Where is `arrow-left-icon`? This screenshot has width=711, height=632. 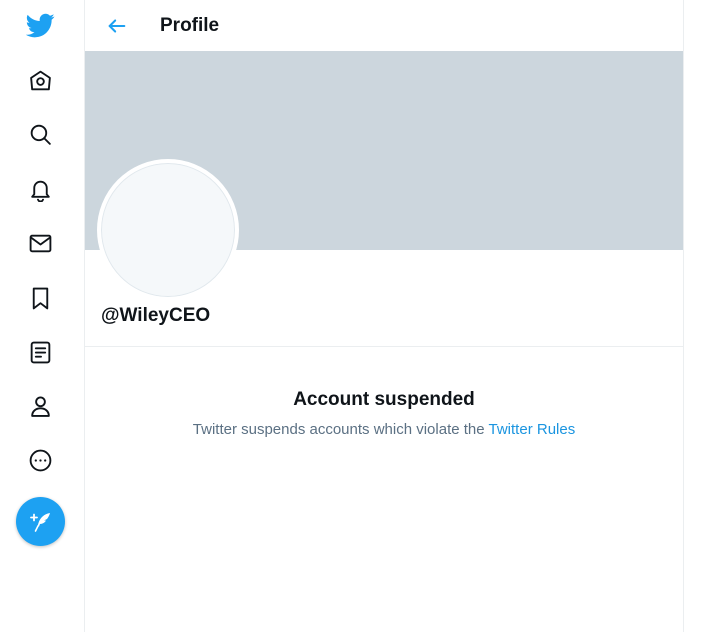 arrow-left-icon is located at coordinates (117, 26).